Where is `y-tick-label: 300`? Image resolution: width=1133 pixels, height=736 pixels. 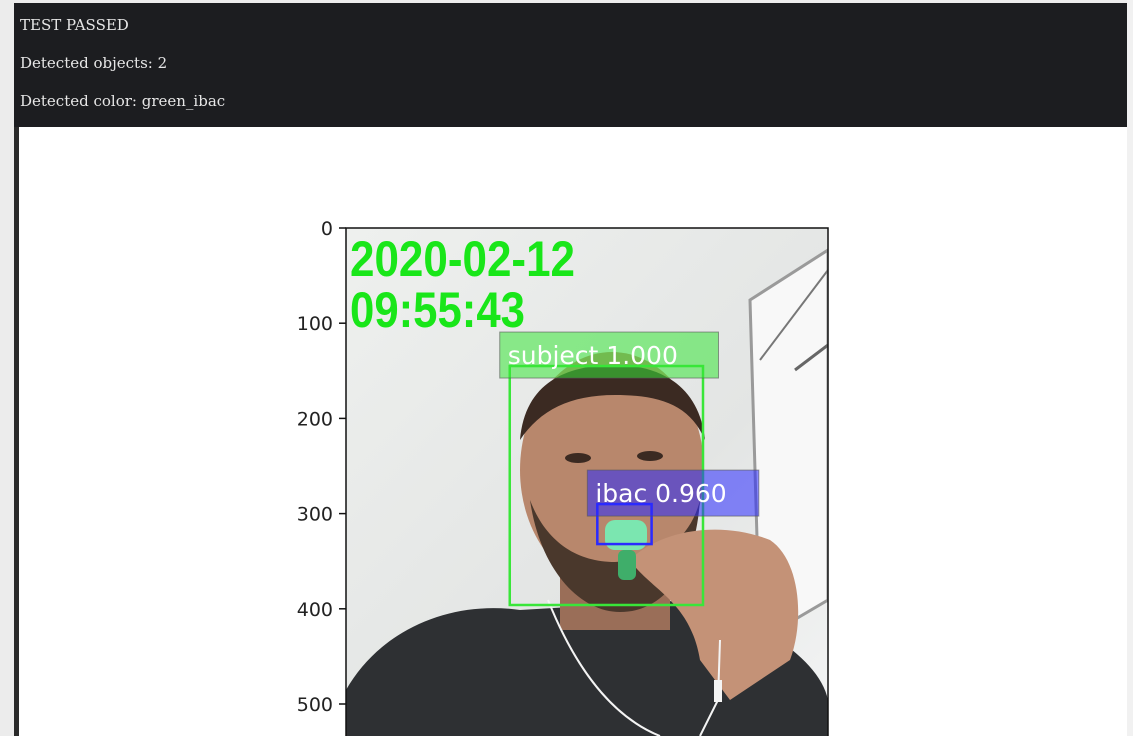
y-tick-label: 300 is located at coordinates (315, 515).